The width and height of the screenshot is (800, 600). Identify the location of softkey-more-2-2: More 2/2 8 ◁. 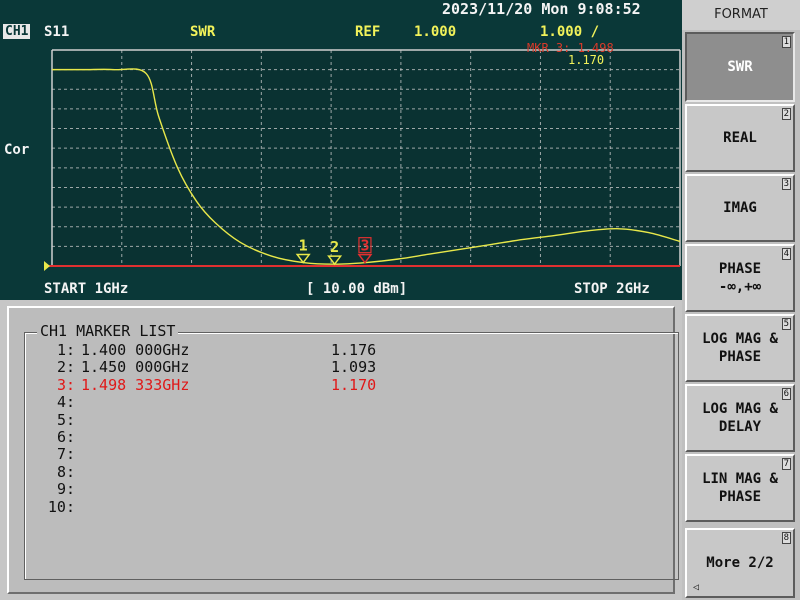
(740, 563).